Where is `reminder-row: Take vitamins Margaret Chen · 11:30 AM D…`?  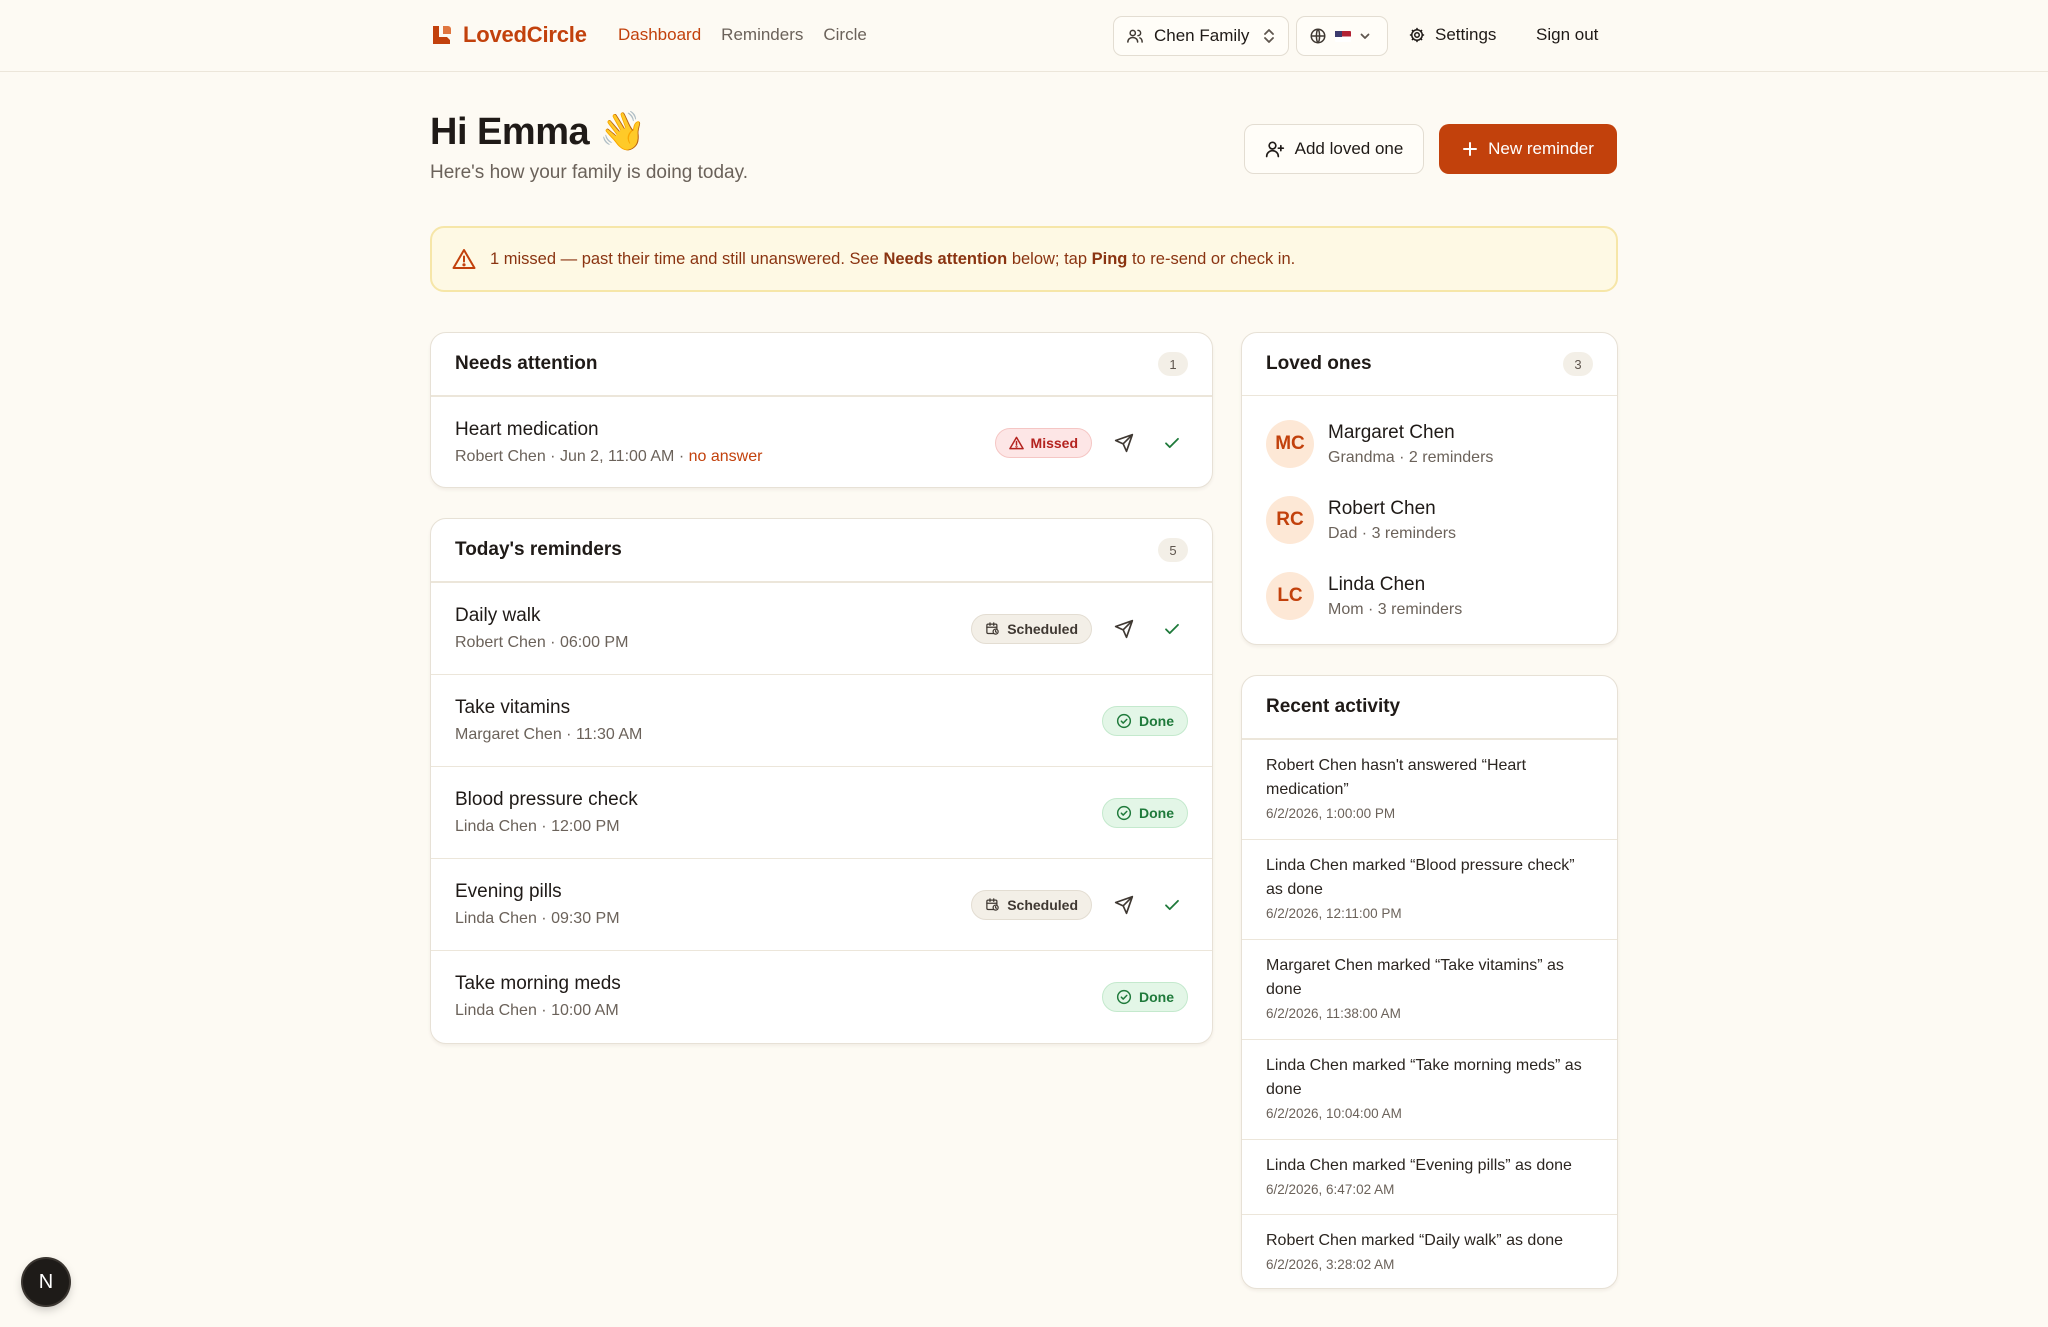
reminder-row: Take vitamins Margaret Chen · 11:30 AM D… is located at coordinates (821, 720).